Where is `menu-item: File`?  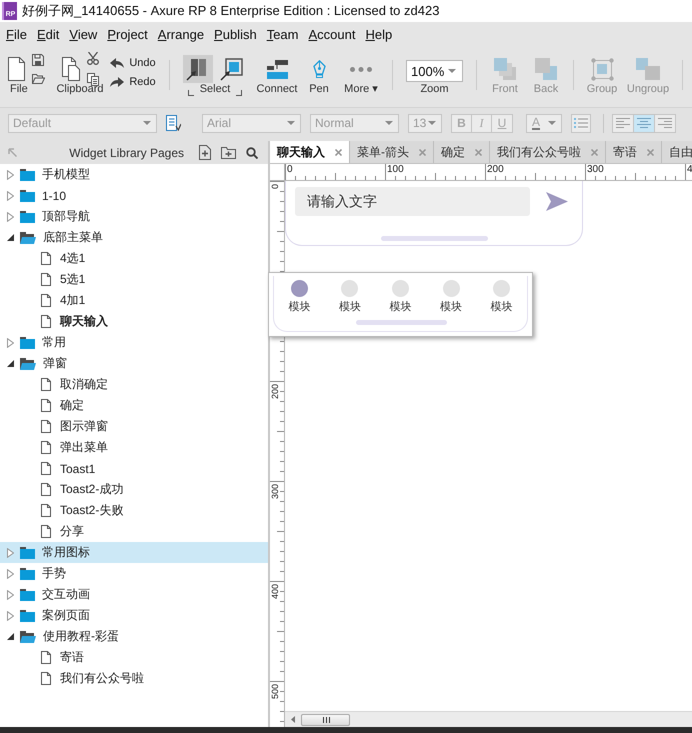
menu-item: File is located at coordinates (16, 34).